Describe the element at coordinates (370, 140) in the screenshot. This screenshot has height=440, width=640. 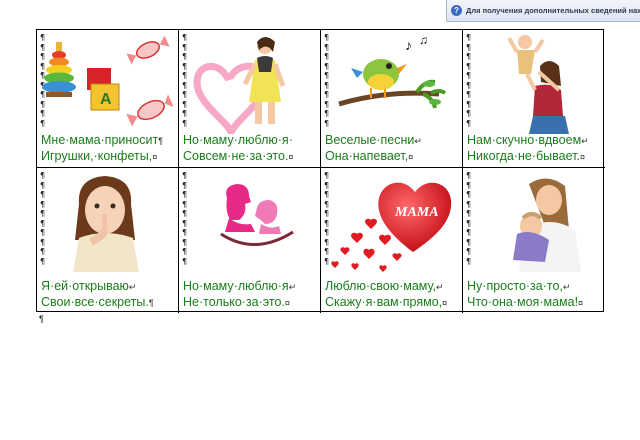
I see `poem-line-1: Веселые·песни` at that location.